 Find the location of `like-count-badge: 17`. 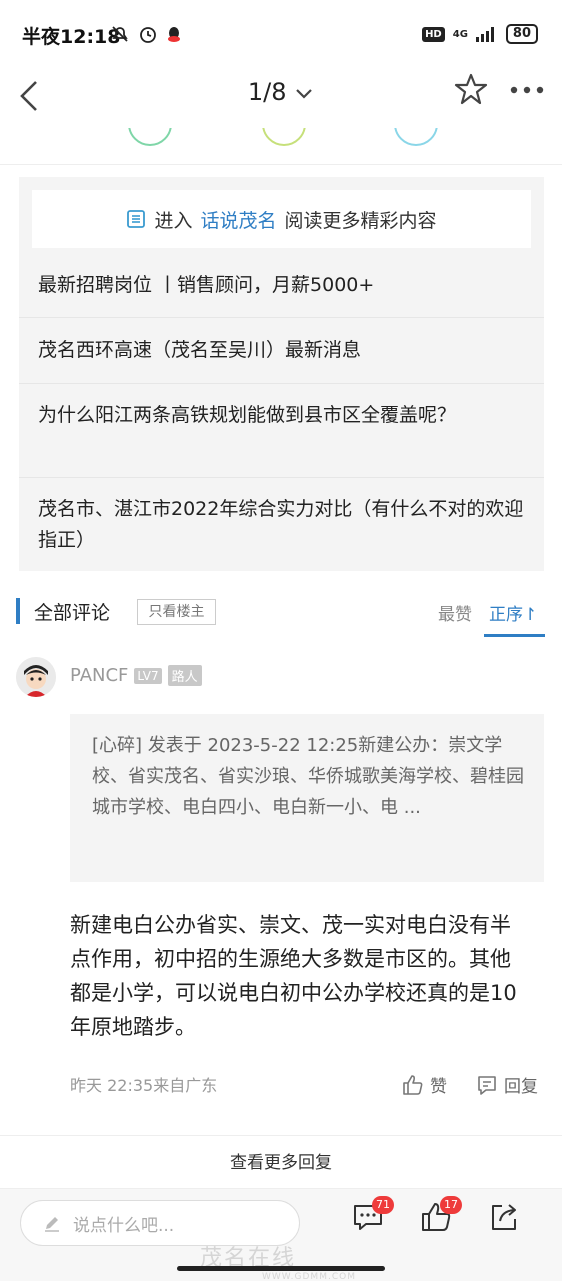

like-count-badge: 17 is located at coordinates (451, 1205).